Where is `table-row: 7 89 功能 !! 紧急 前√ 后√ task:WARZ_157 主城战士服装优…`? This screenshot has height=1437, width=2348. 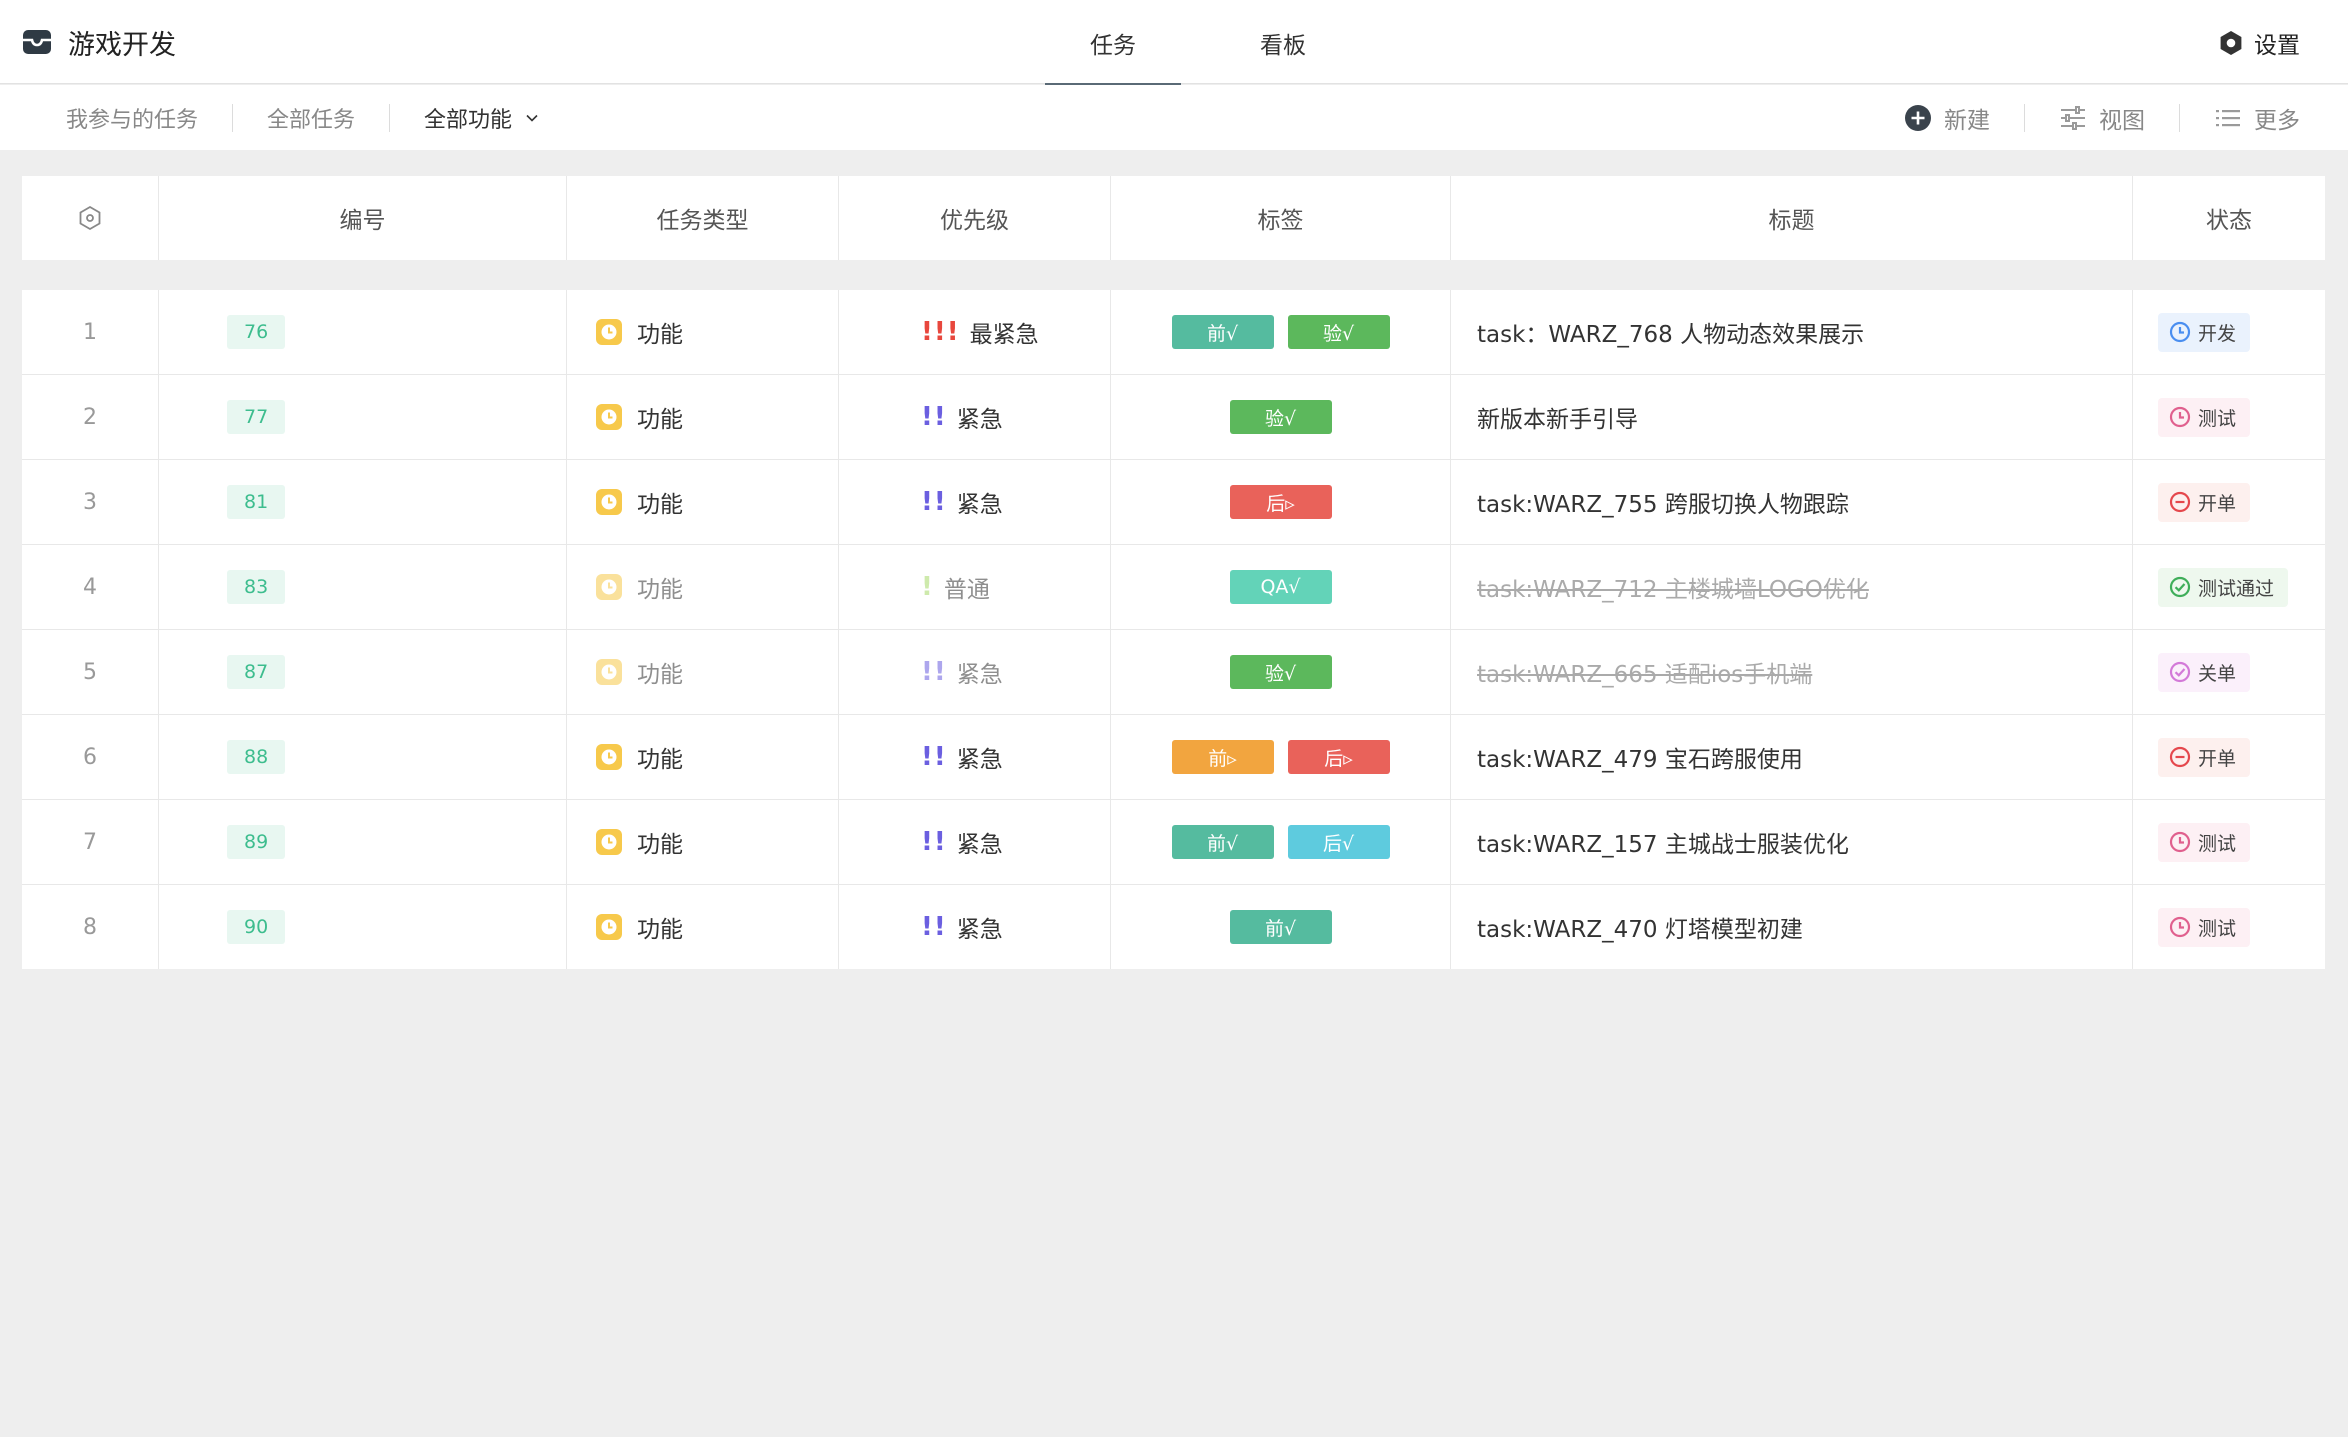
table-row: 7 89 功能 !! 紧急 前√ 后√ task:WARZ_157 主城战士服装优… is located at coordinates (1173, 842).